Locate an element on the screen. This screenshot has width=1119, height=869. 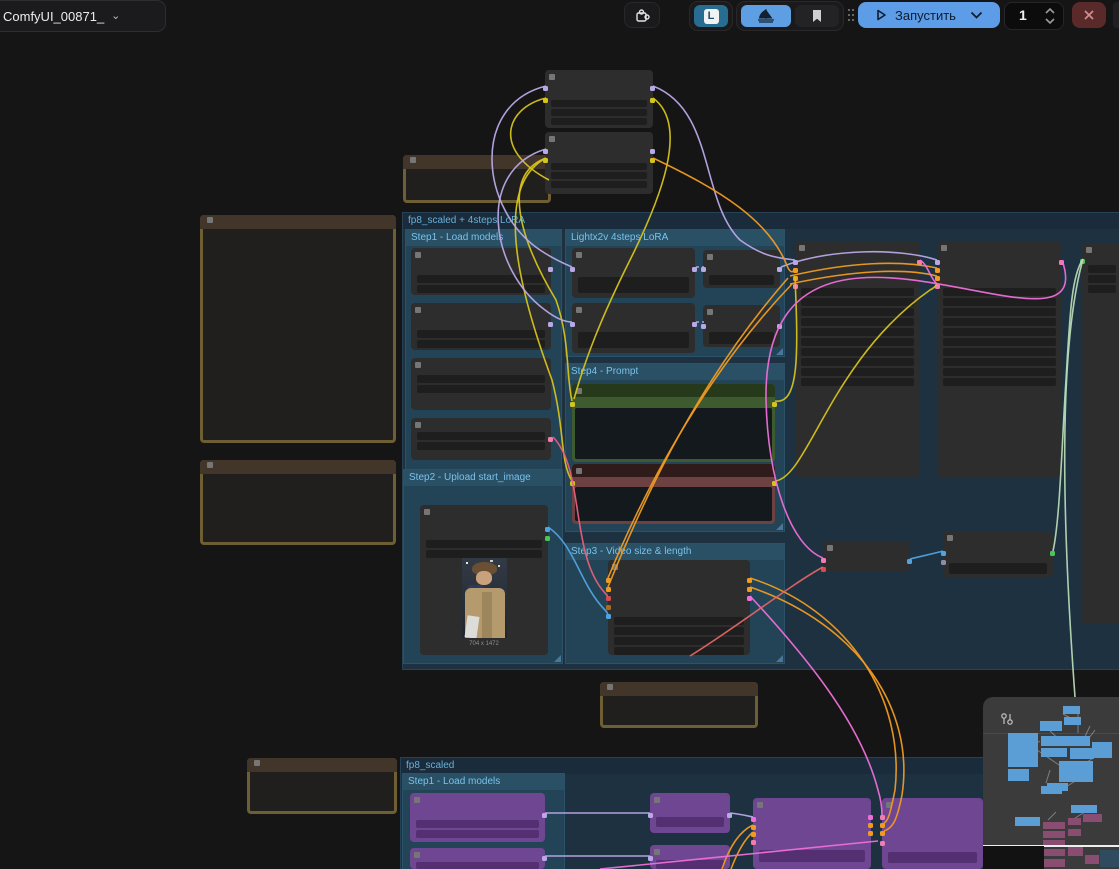
node: 704 x 1472 is located at coordinates (485, 580).